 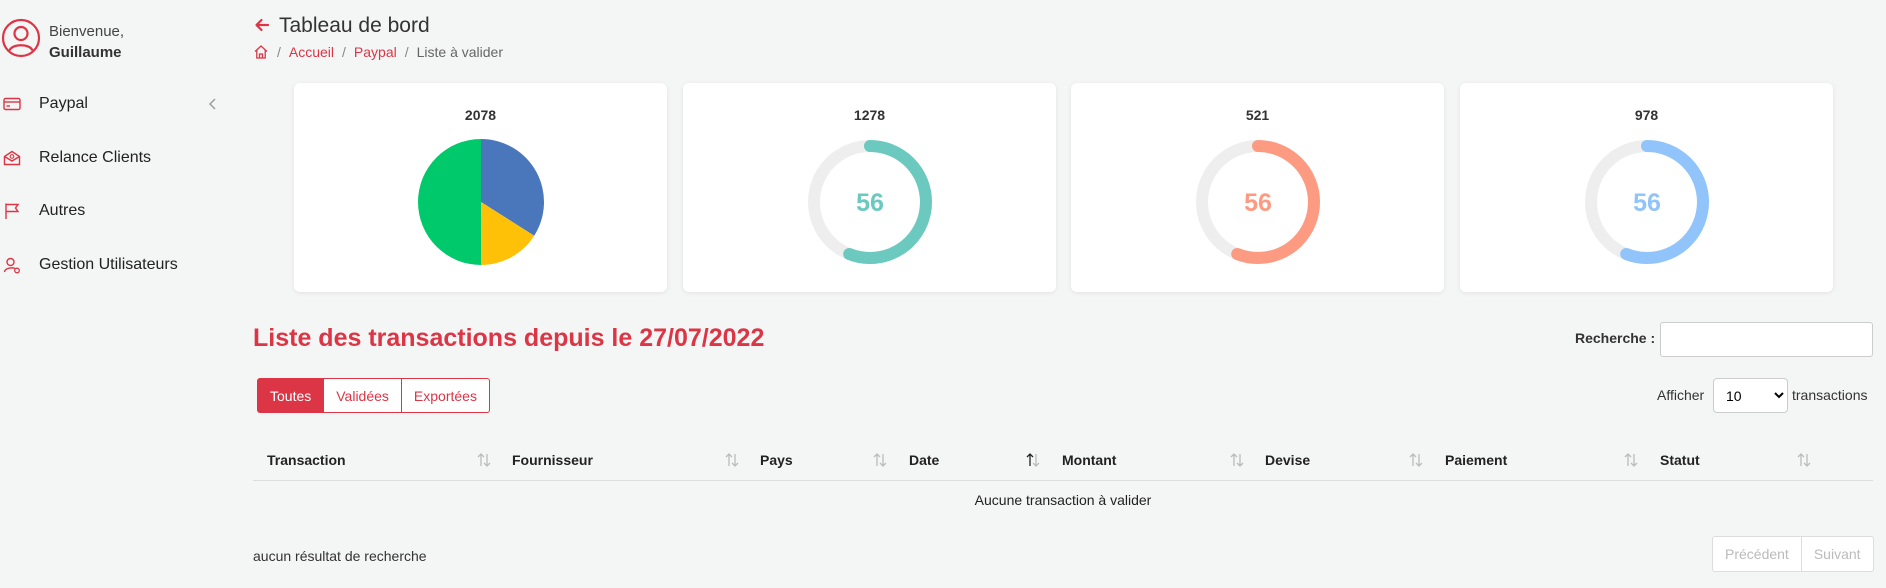 What do you see at coordinates (1766, 339) in the screenshot?
I see `search-input` at bounding box center [1766, 339].